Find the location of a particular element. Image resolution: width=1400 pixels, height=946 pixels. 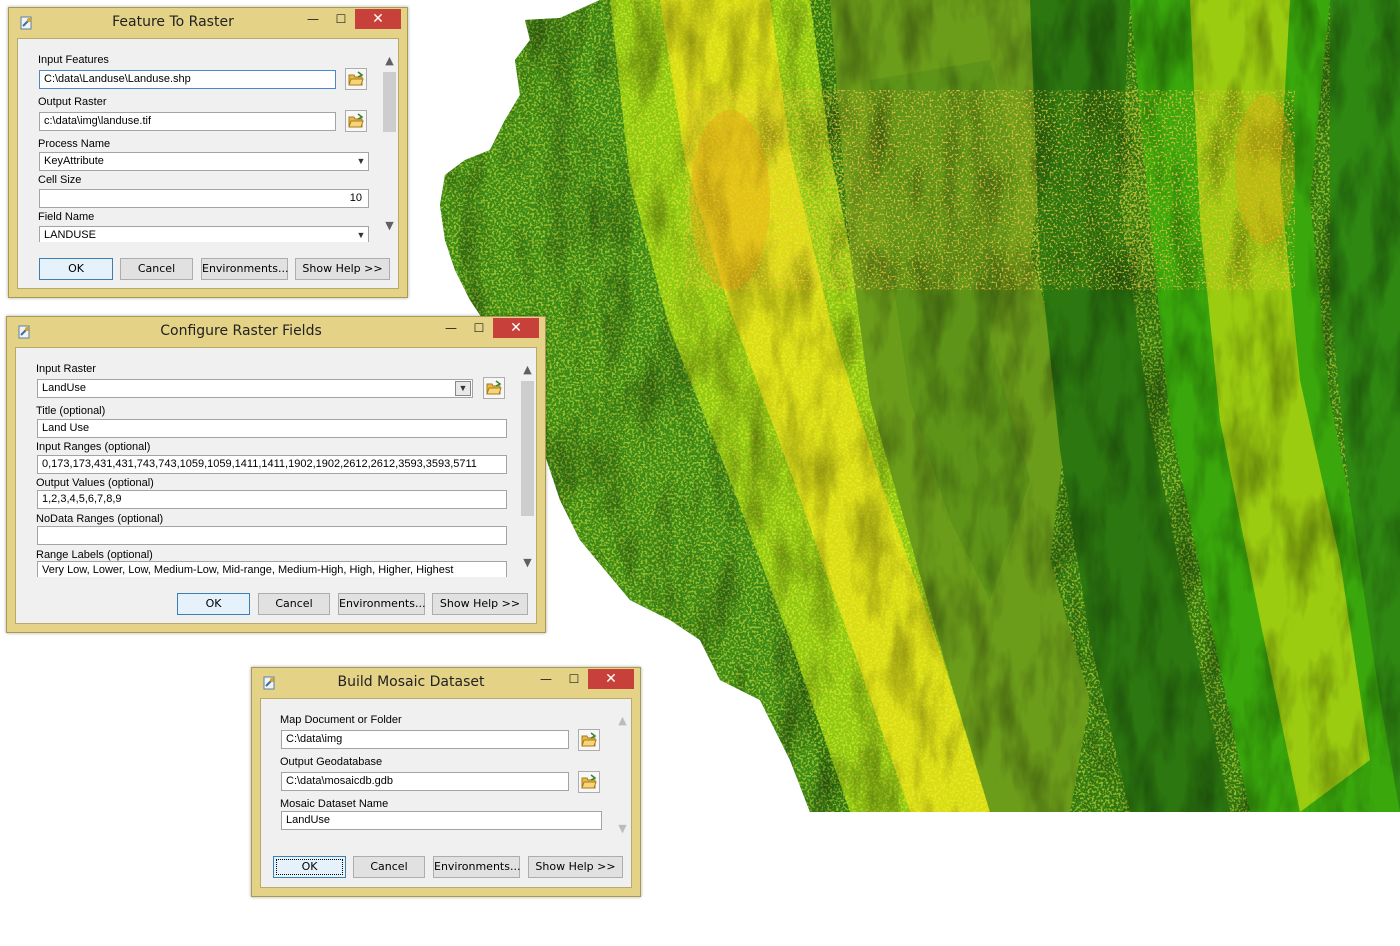

field-name-label: Field Name is located at coordinates (66, 217).